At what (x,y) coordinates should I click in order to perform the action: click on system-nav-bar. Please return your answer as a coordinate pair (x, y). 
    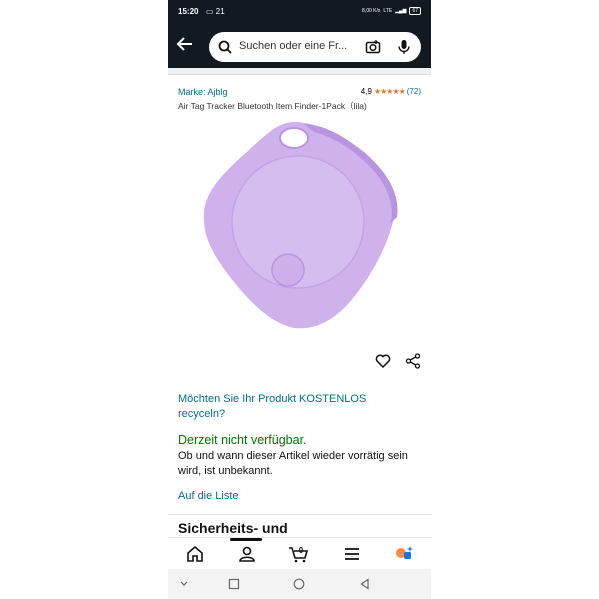
    Looking at the image, I should click on (299, 584).